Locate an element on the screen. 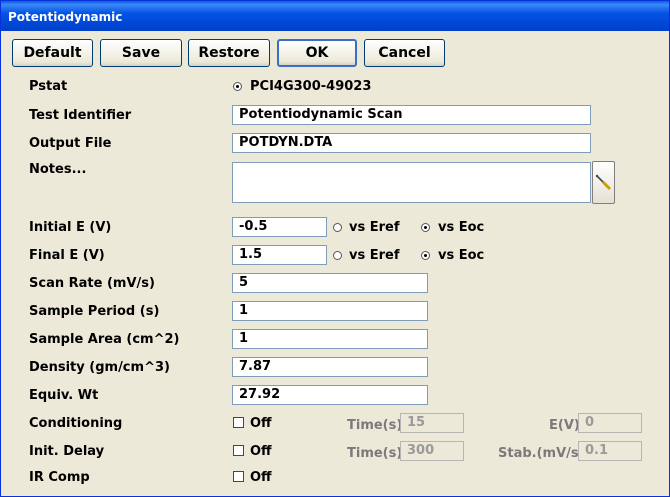  pstat-value: PCI4G300-49023 is located at coordinates (311, 86).